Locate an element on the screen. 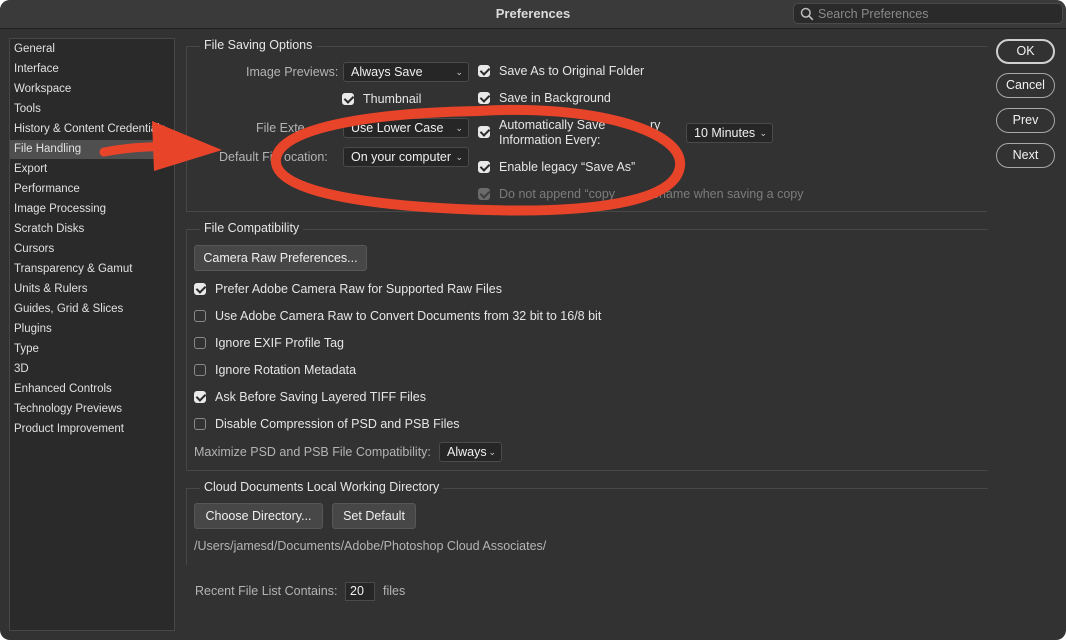  search-input is located at coordinates (936, 13).